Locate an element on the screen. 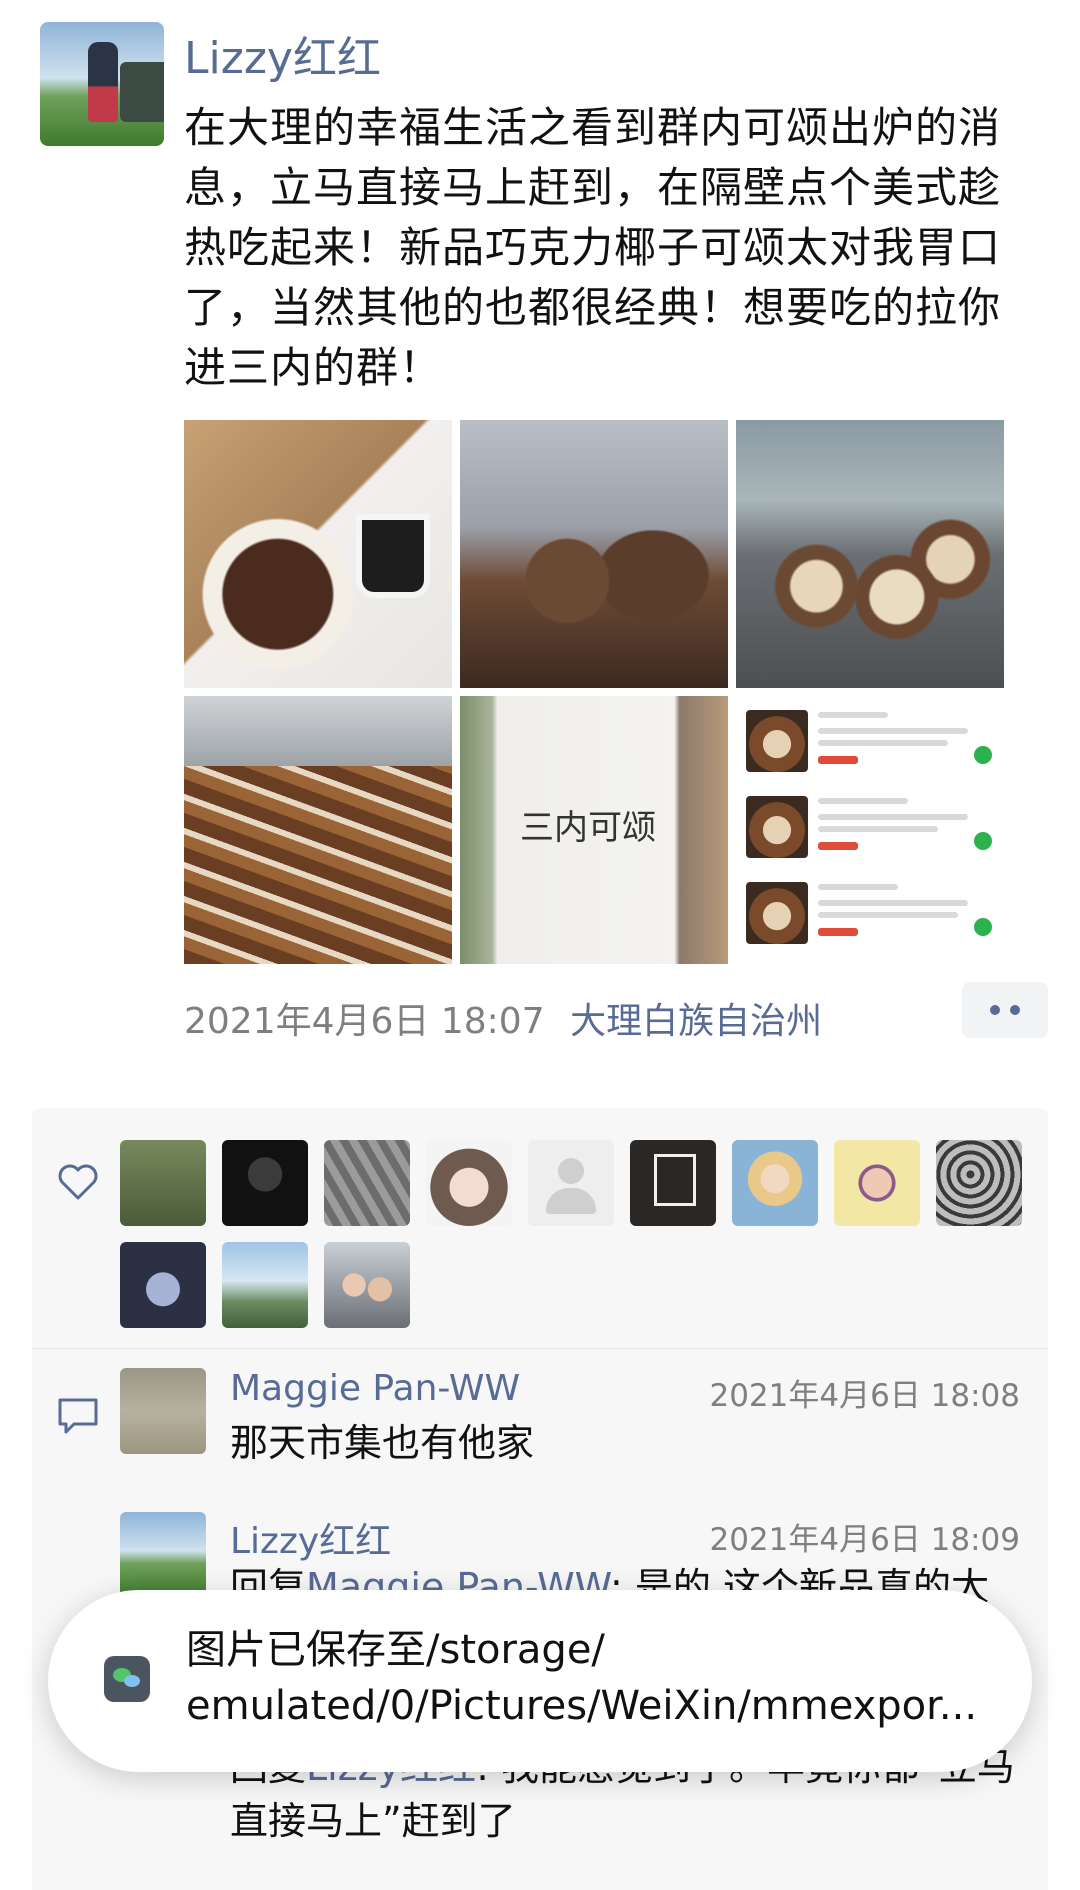  avatar-vehicle is located at coordinates (142, 92).